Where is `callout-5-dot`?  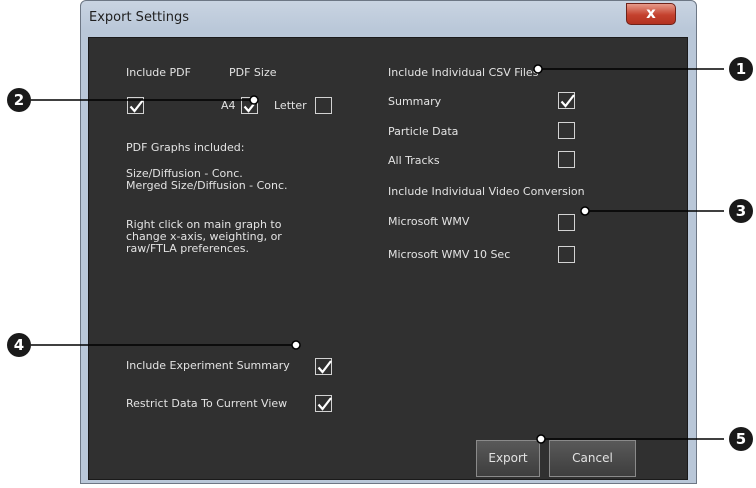 callout-5-dot is located at coordinates (541, 439).